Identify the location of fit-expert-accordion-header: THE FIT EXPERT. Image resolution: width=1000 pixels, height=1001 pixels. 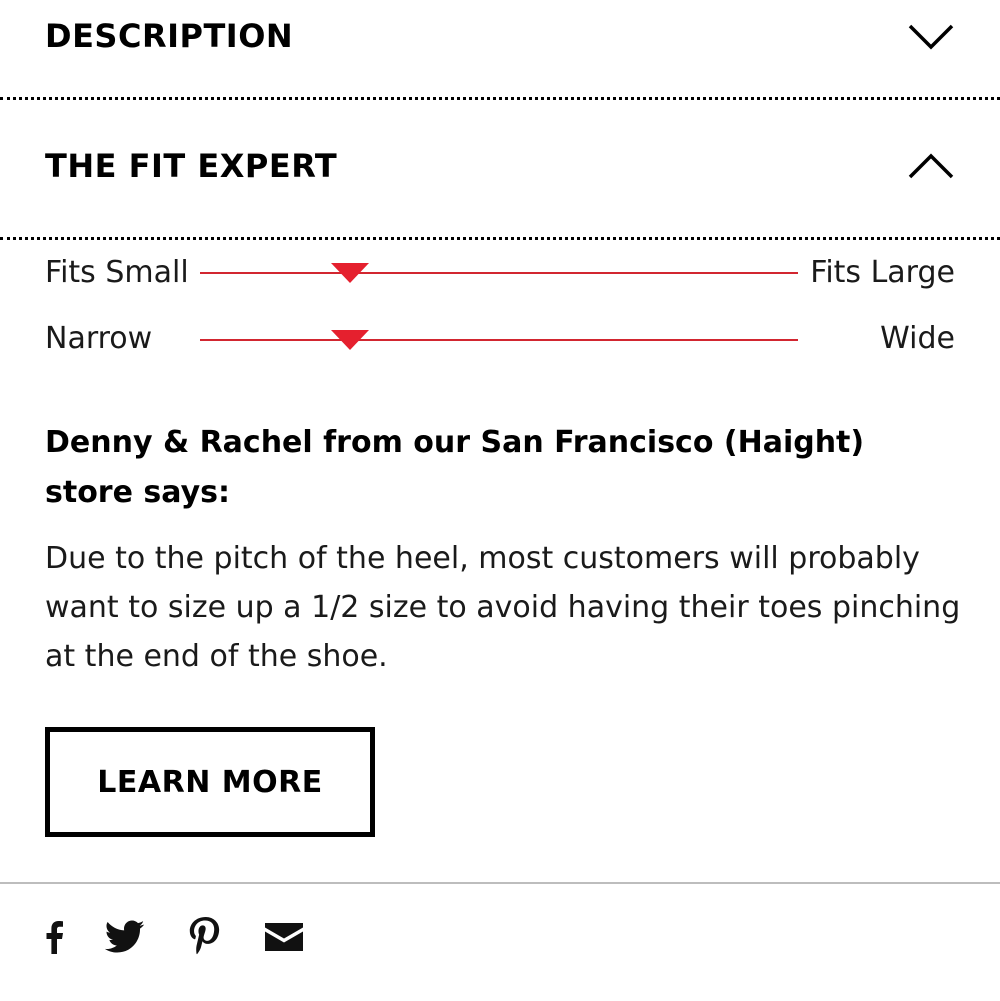
(500, 166).